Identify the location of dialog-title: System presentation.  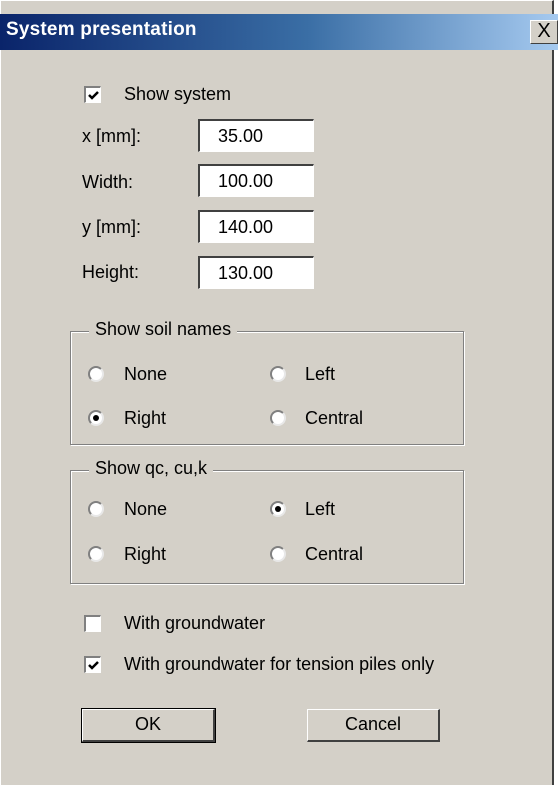
(101, 29).